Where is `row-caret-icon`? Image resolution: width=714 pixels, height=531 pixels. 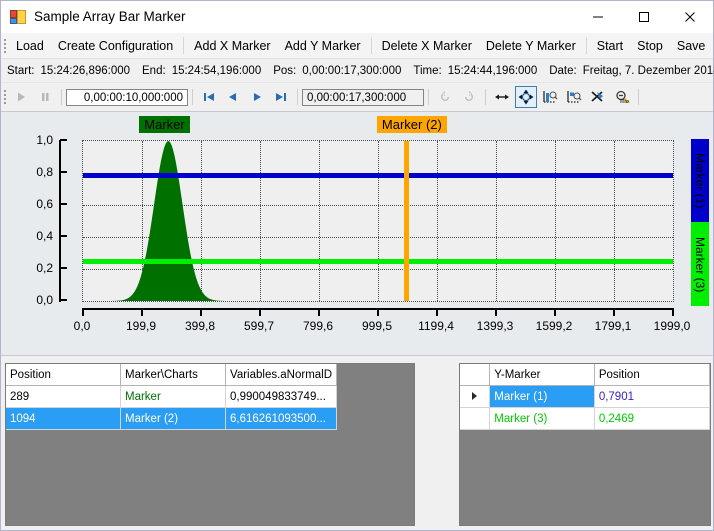
row-caret-icon is located at coordinates (475, 395).